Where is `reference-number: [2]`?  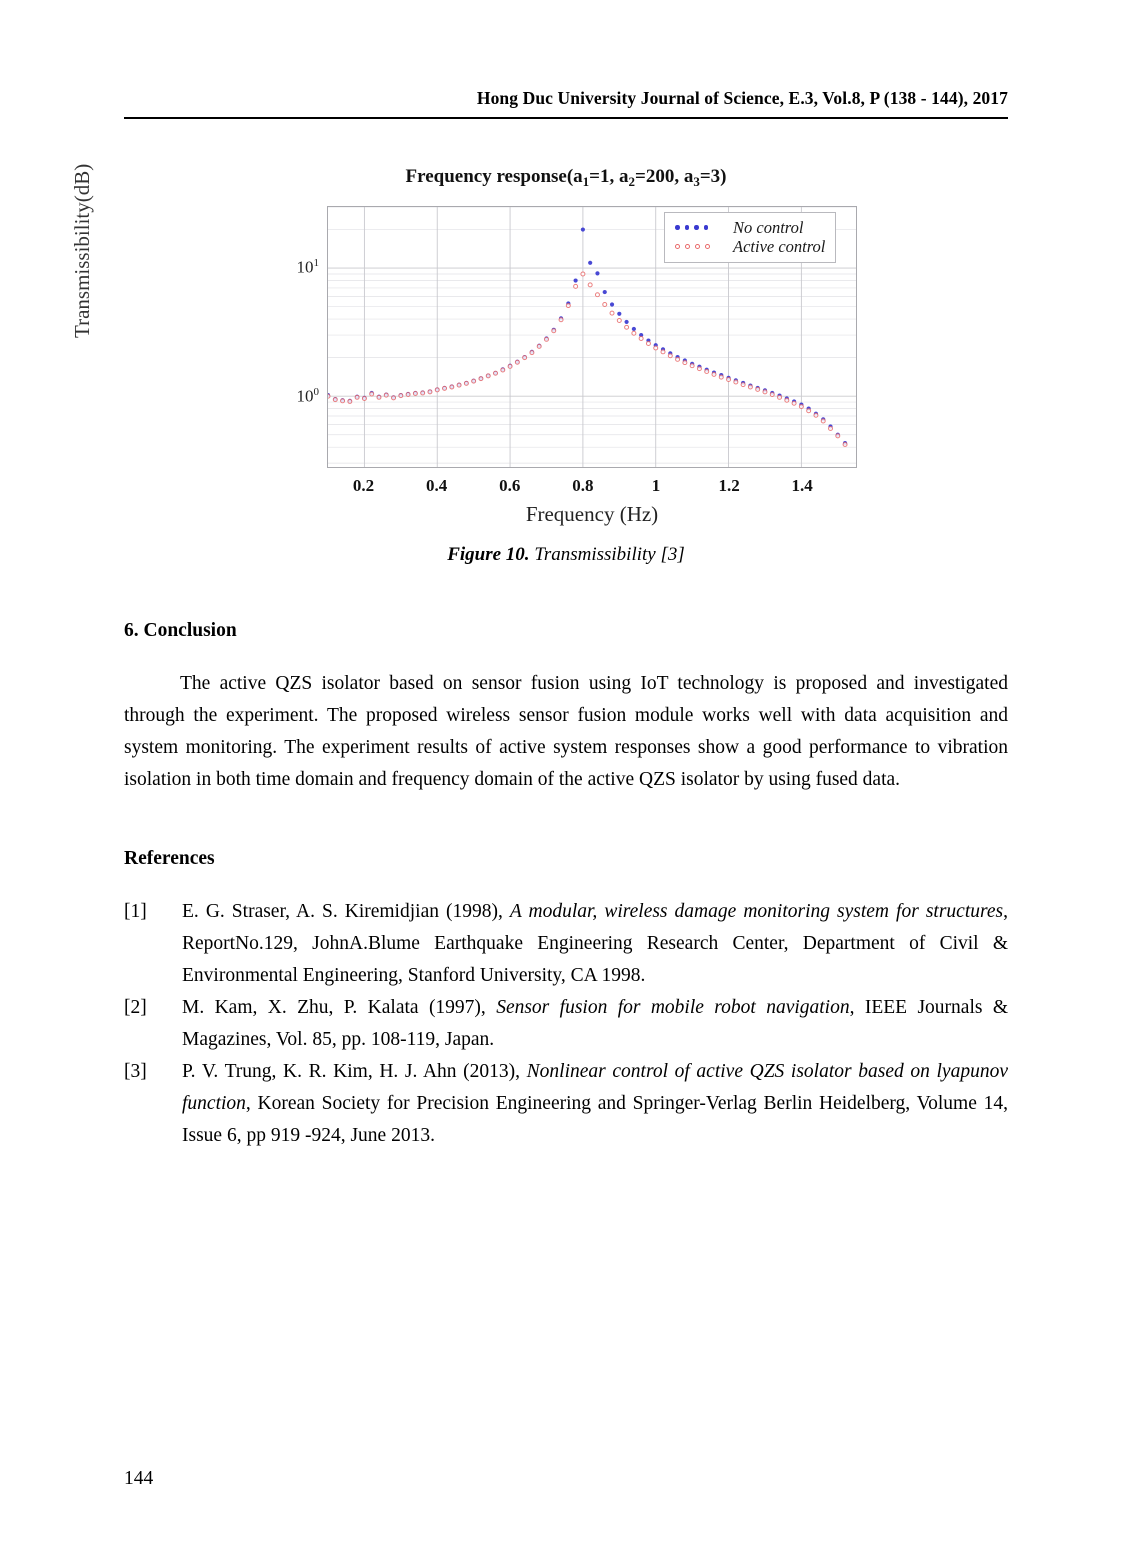 reference-number: [2] is located at coordinates (135, 1007).